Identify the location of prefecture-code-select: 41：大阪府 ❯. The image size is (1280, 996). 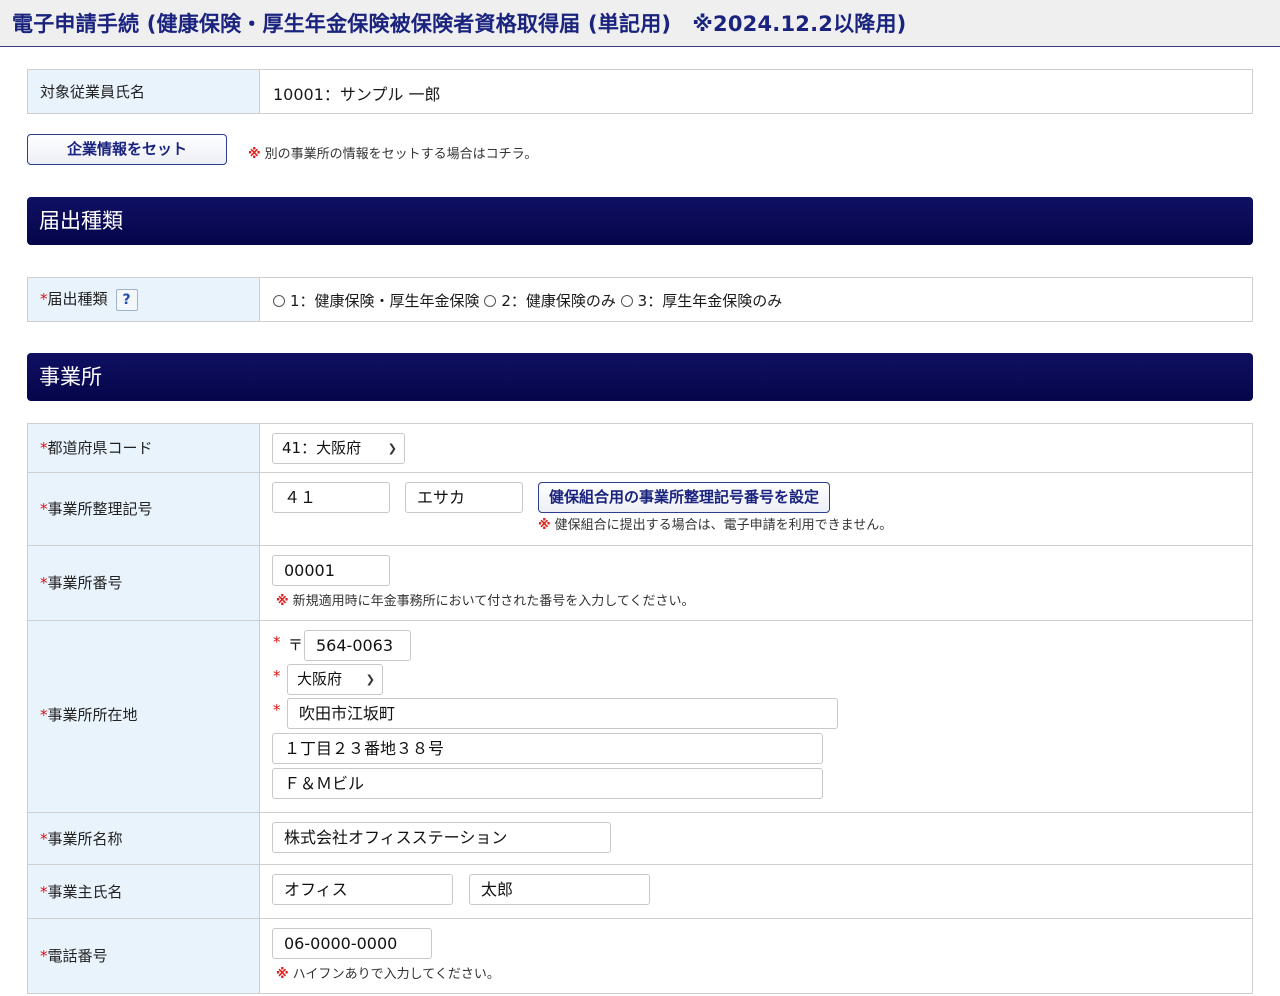
(338, 448).